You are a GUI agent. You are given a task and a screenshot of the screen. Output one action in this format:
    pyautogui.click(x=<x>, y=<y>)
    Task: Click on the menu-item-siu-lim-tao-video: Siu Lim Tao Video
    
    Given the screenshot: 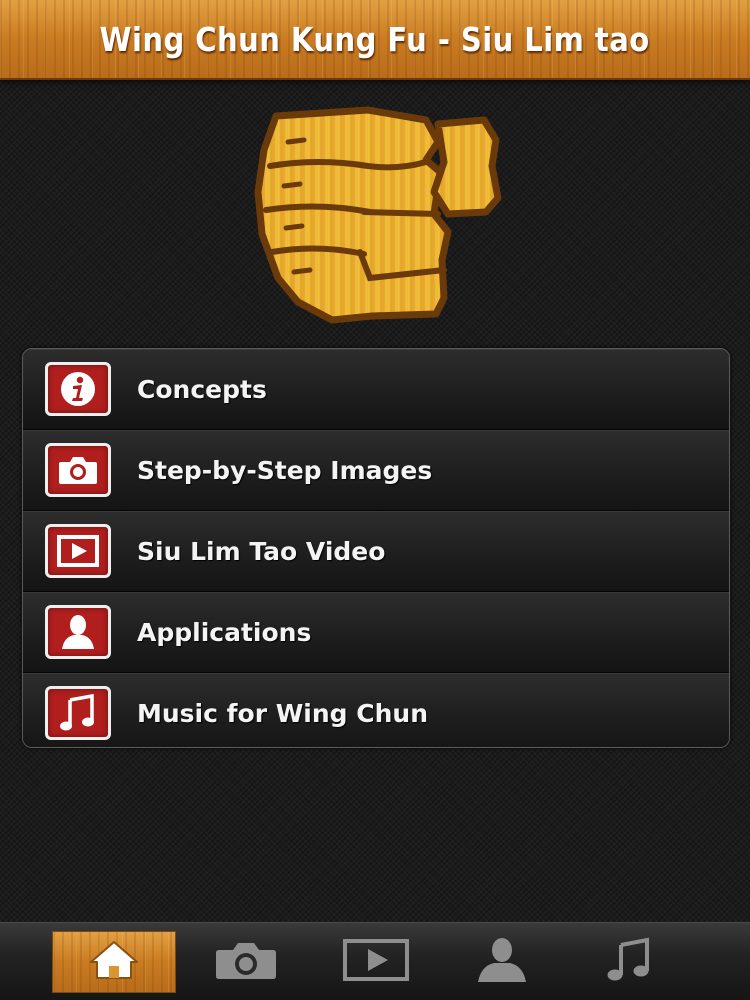 What is the action you would take?
    pyautogui.click(x=376, y=551)
    